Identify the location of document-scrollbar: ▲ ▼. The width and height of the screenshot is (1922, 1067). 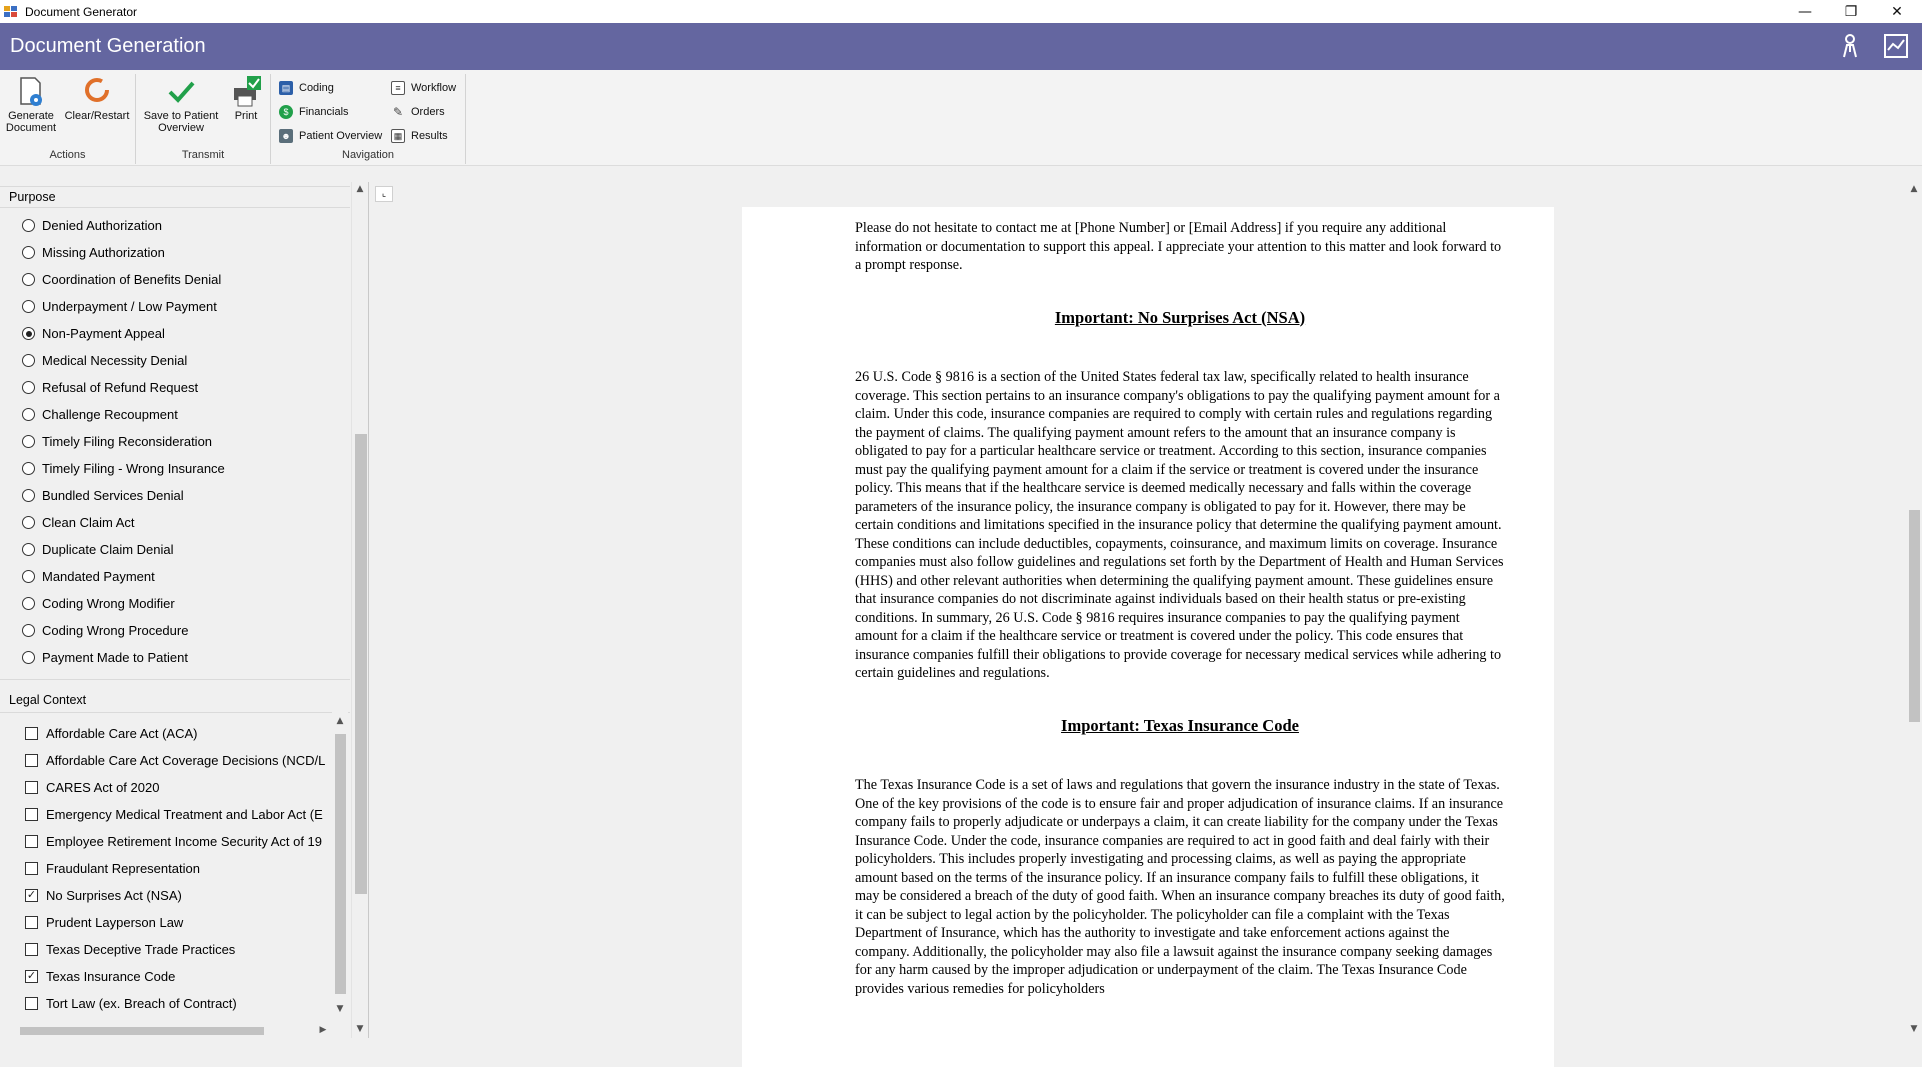
(1913, 610).